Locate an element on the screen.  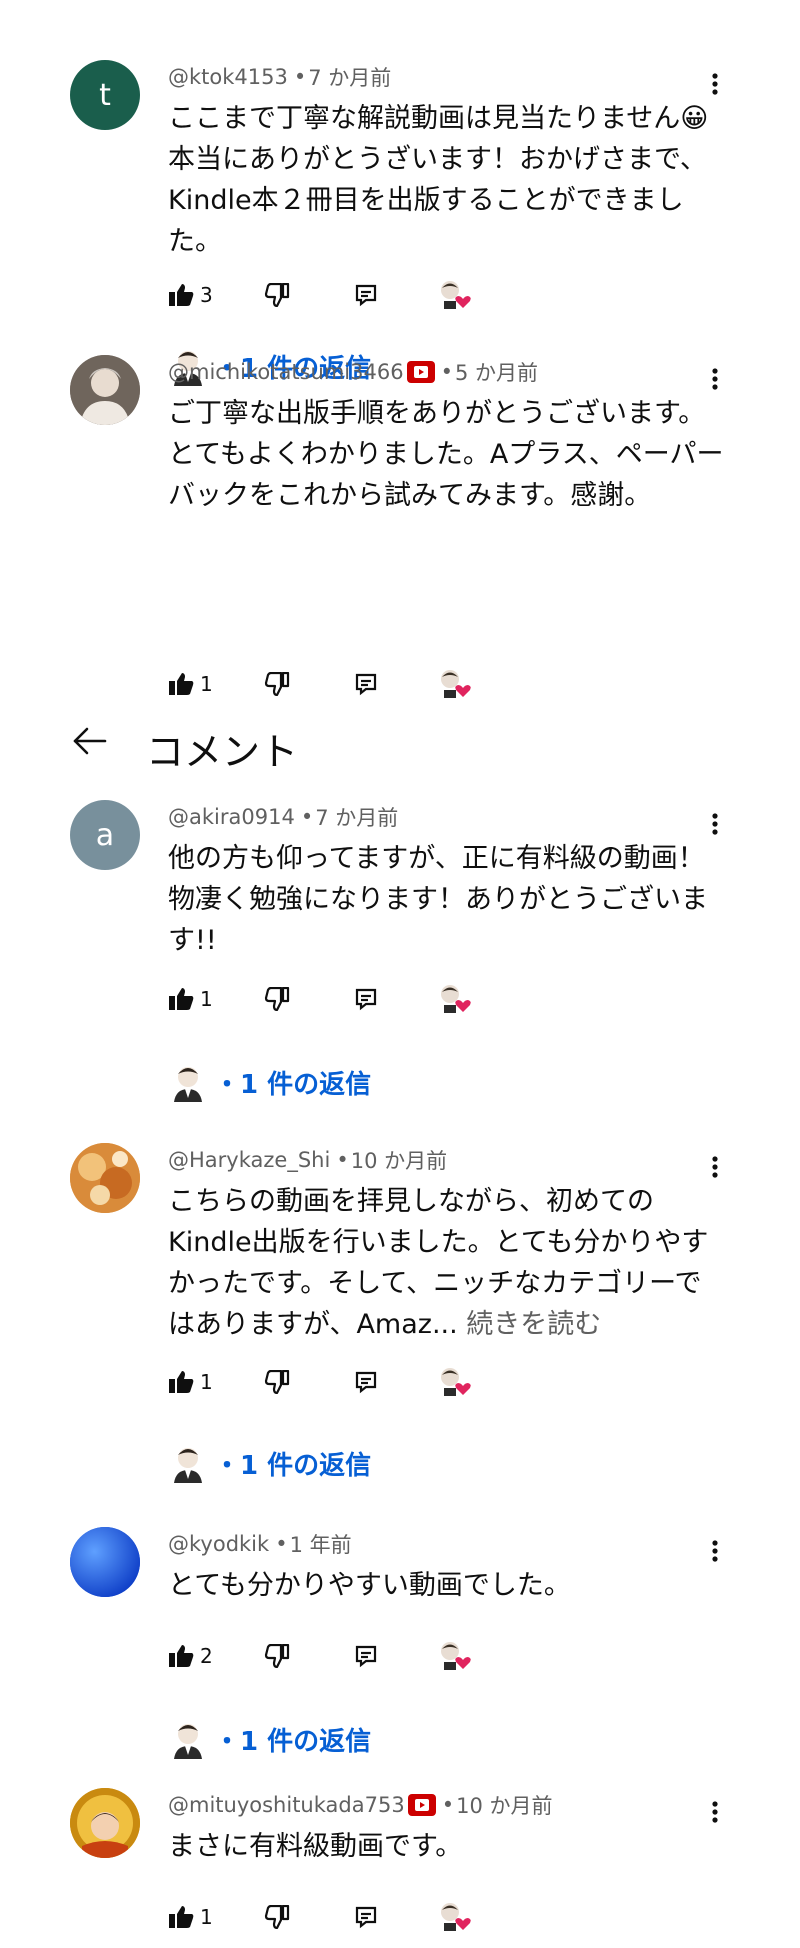
comment-meta: @ktok4153 • 7 か月前 is located at coordinates (279, 77).